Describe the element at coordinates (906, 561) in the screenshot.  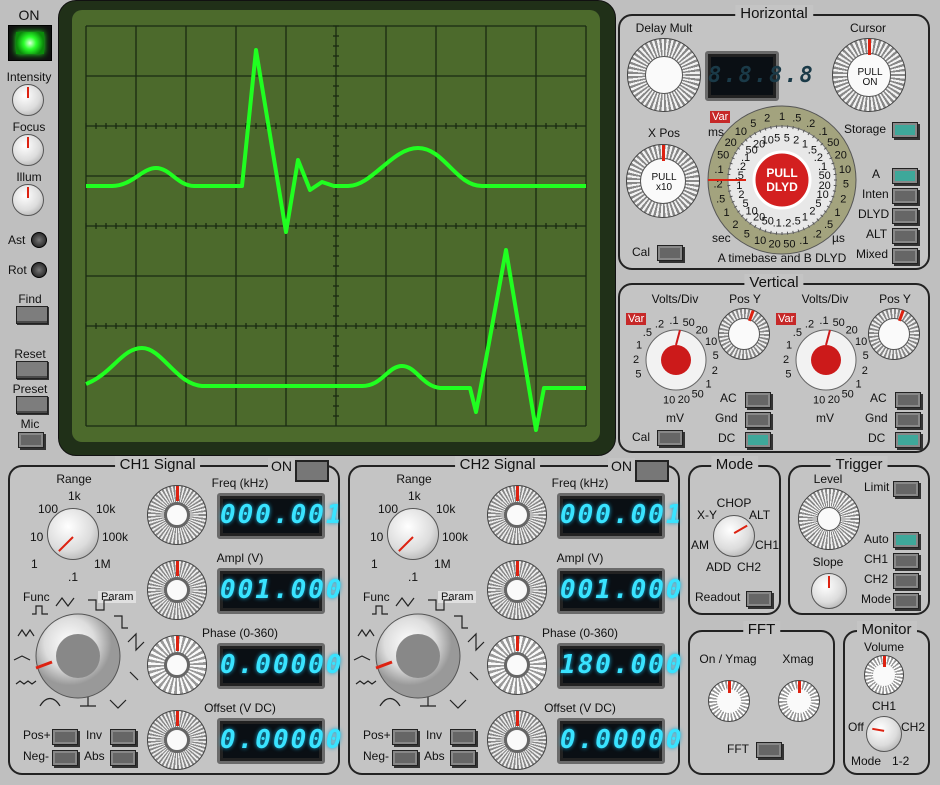
I see `trigger-ch1-switch` at that location.